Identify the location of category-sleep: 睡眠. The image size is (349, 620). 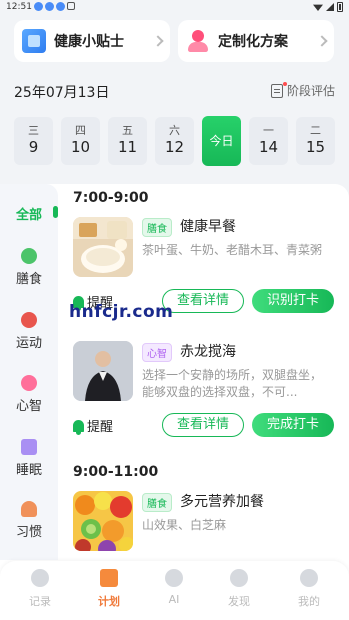
(29, 458).